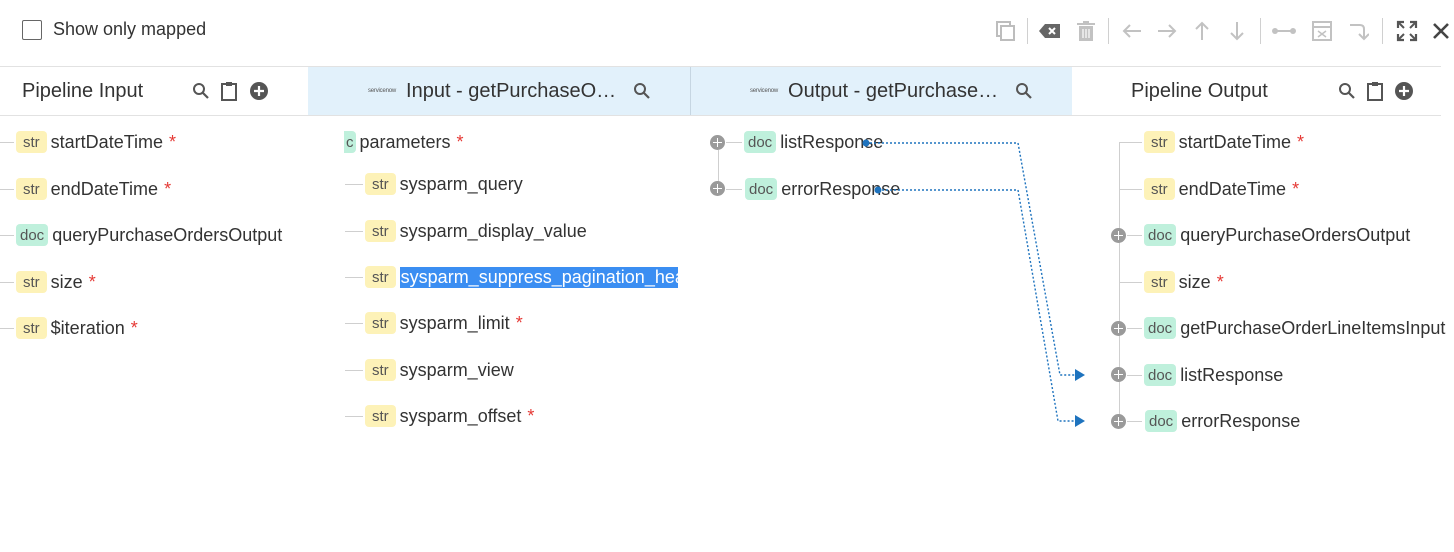  What do you see at coordinates (1202, 31) in the screenshot?
I see `arrow-up-icon` at bounding box center [1202, 31].